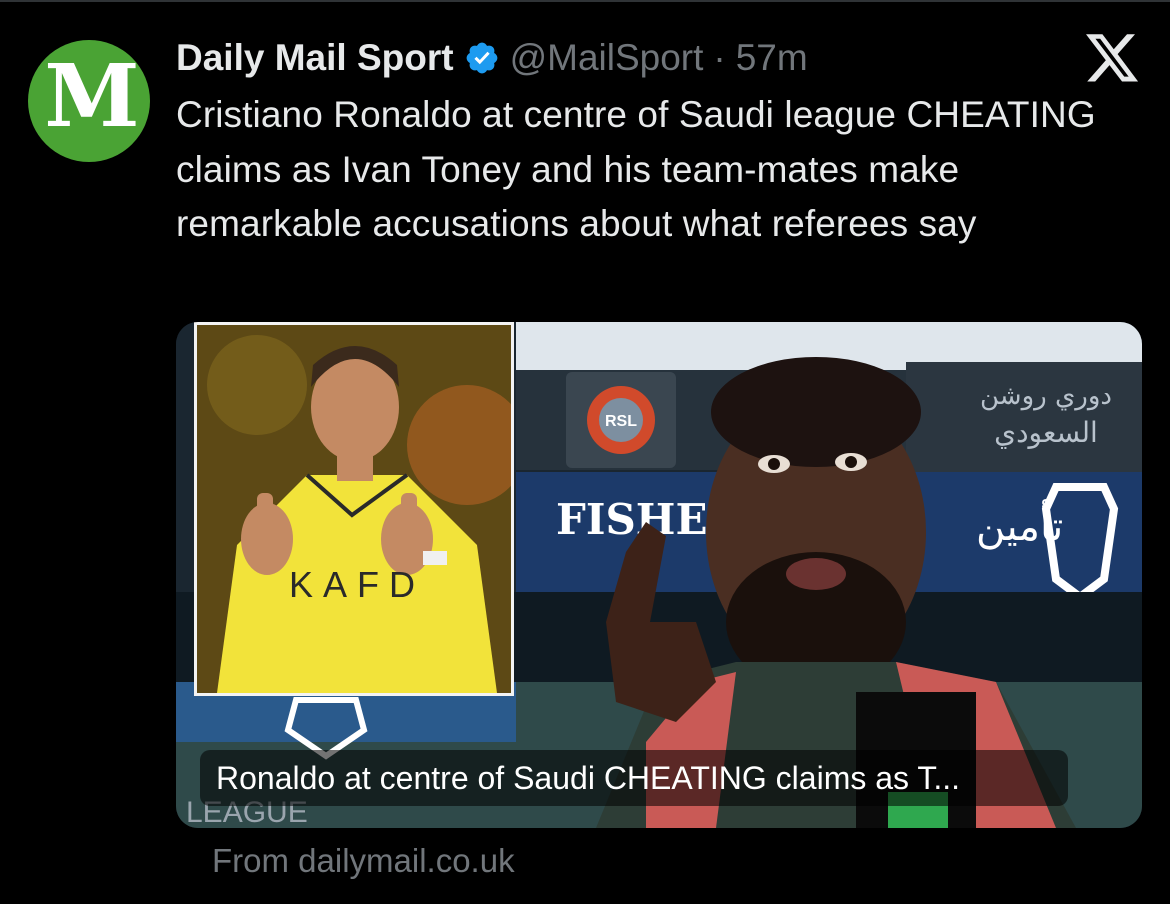 The height and width of the screenshot is (904, 1170). Describe the element at coordinates (585, 1) in the screenshot. I see `top-divider` at that location.